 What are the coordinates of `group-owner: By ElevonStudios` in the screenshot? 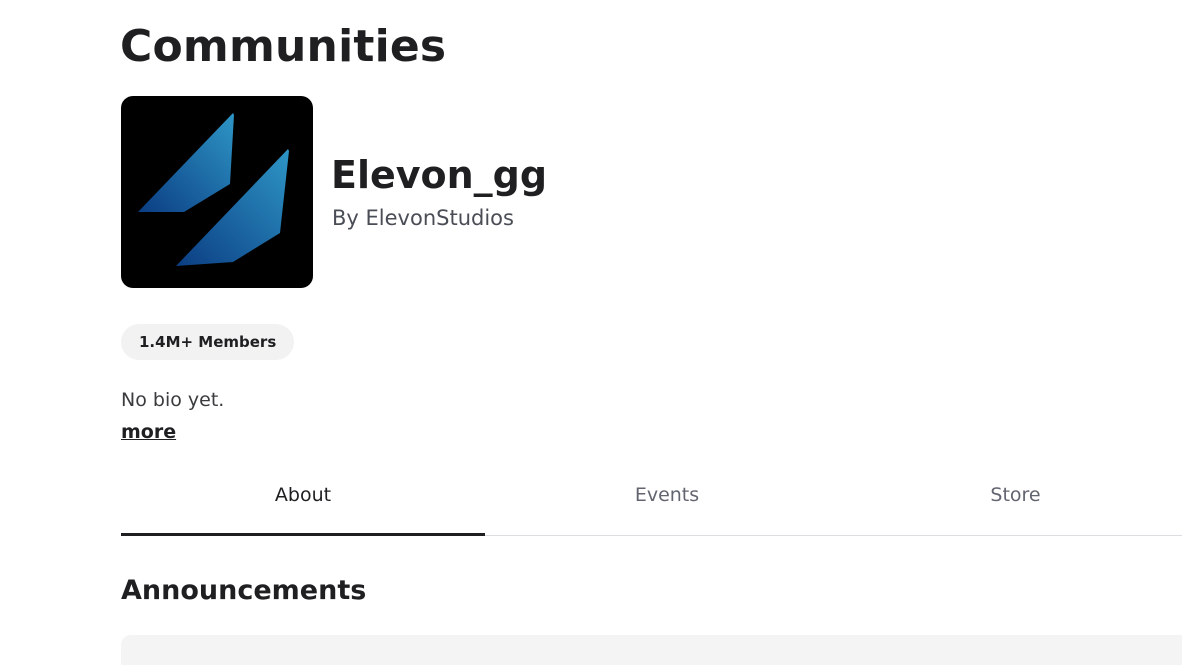 It's located at (423, 218).